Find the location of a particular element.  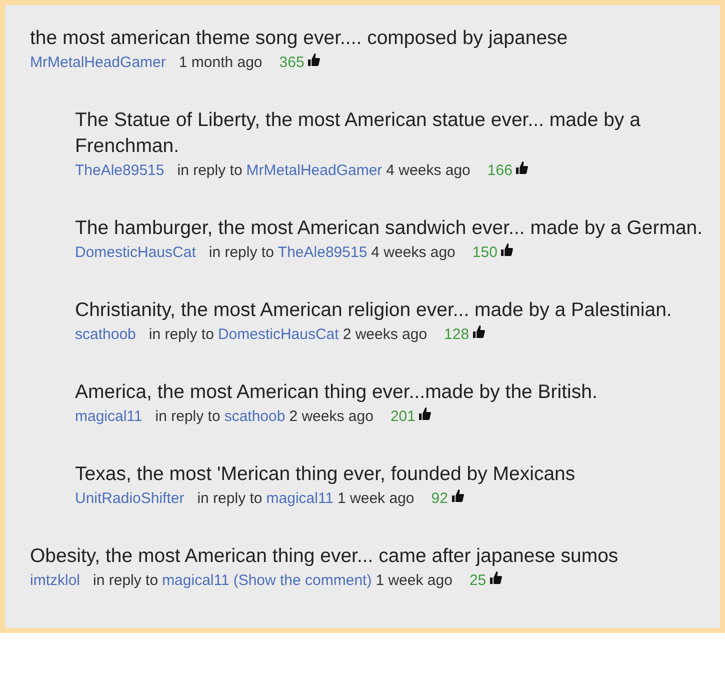

author-link: imtzklol is located at coordinates (55, 580).